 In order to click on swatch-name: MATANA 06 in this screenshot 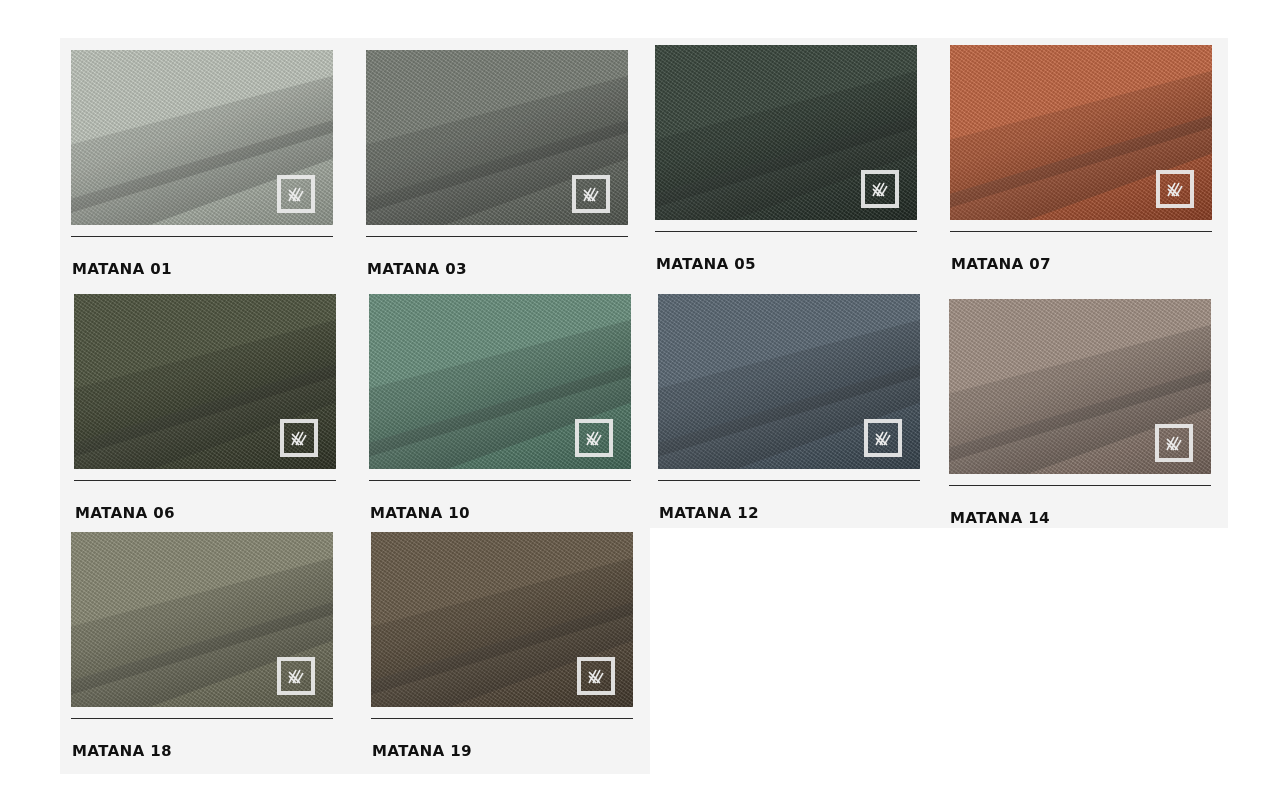, I will do `click(125, 513)`.